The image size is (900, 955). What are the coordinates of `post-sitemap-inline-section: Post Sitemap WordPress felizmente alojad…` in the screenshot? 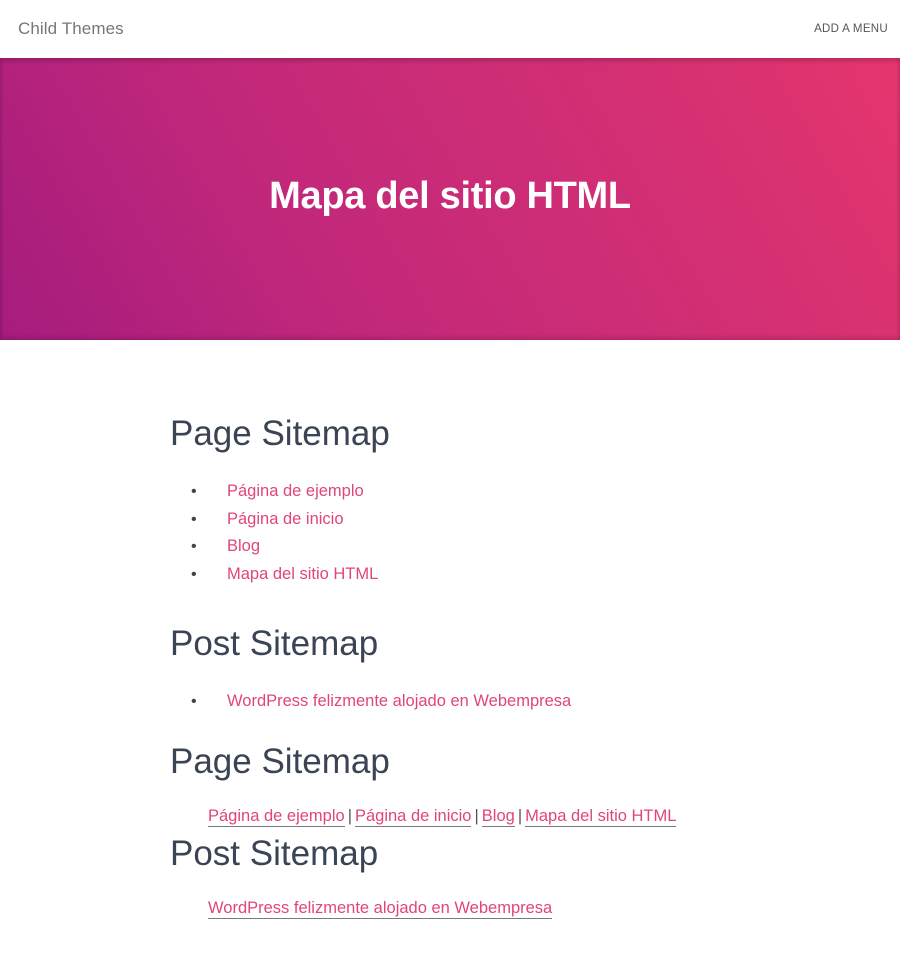 It's located at (535, 876).